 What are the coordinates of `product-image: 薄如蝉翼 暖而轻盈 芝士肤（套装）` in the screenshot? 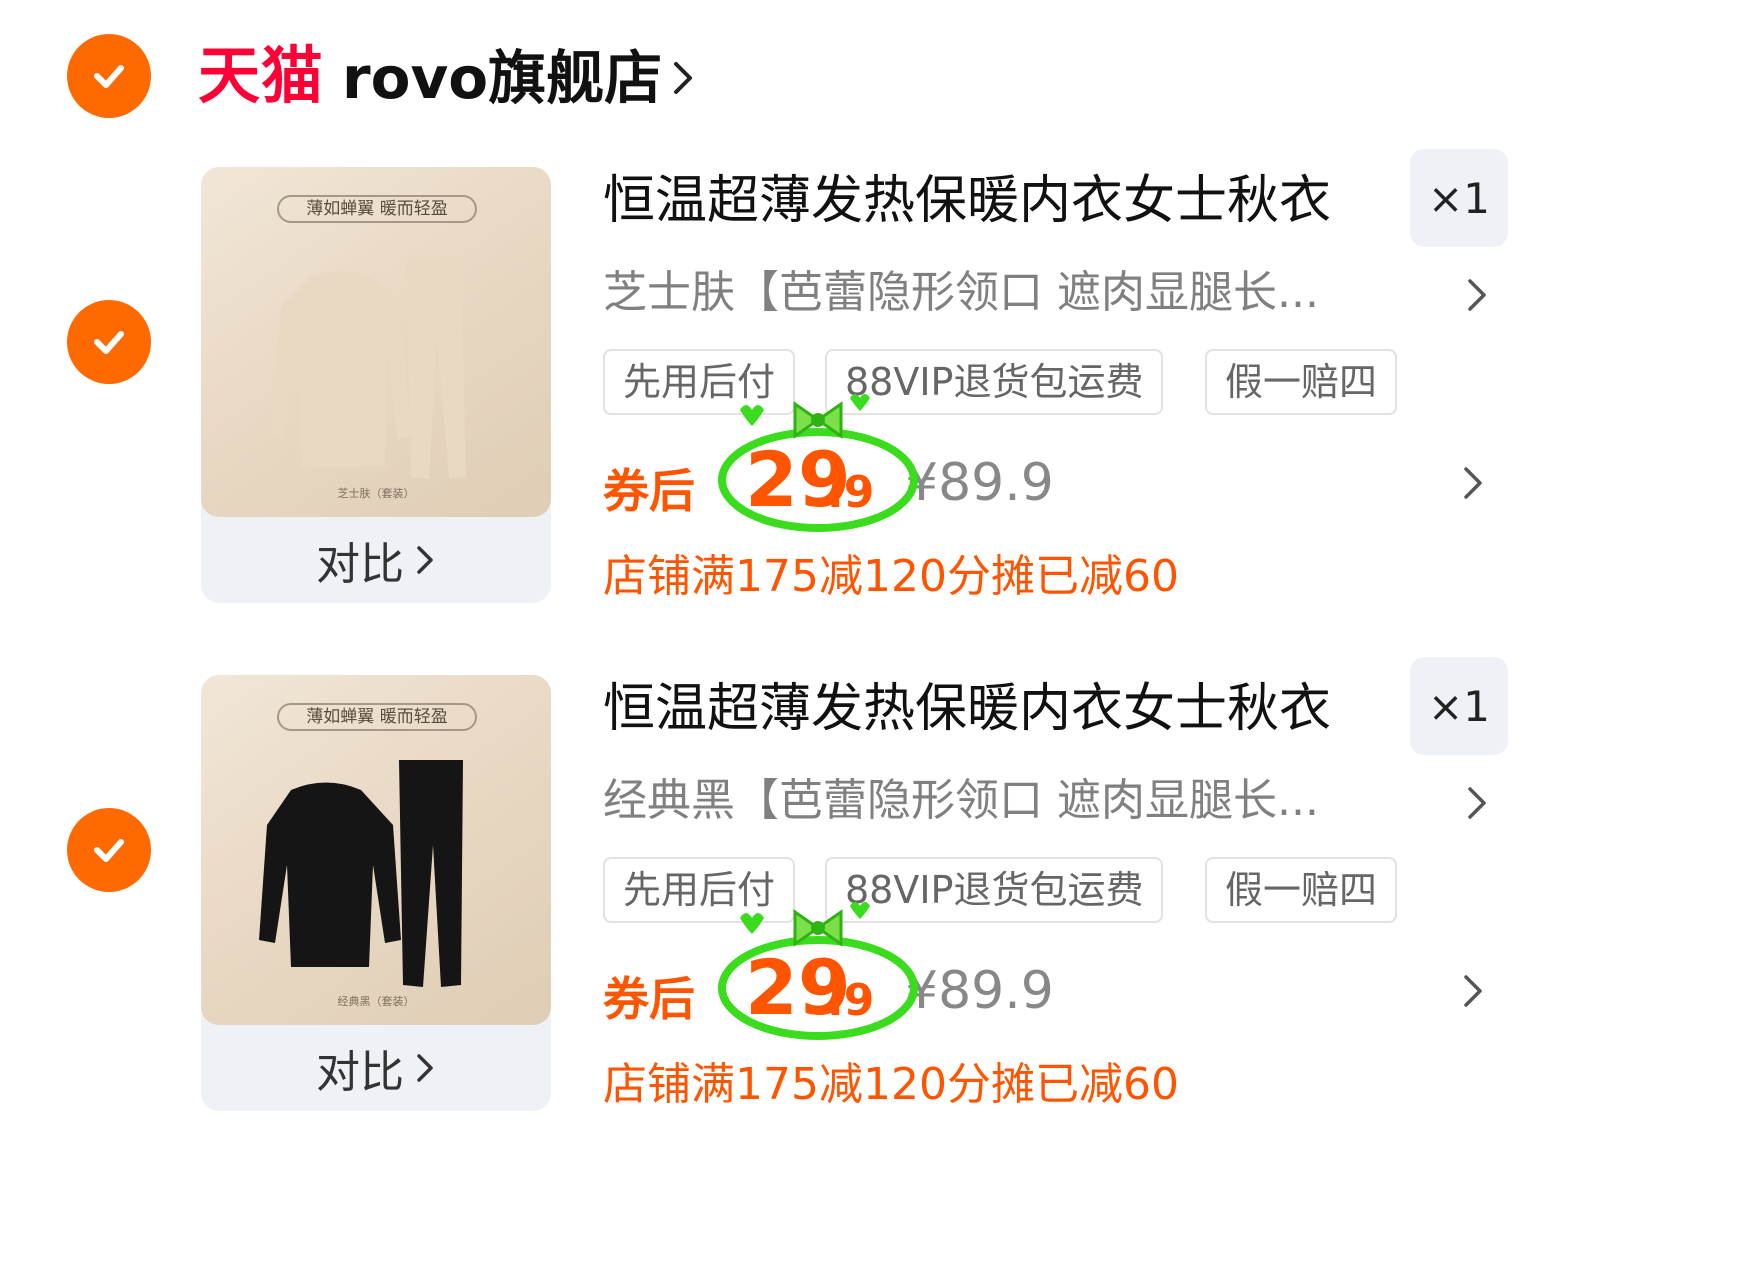 It's located at (376, 342).